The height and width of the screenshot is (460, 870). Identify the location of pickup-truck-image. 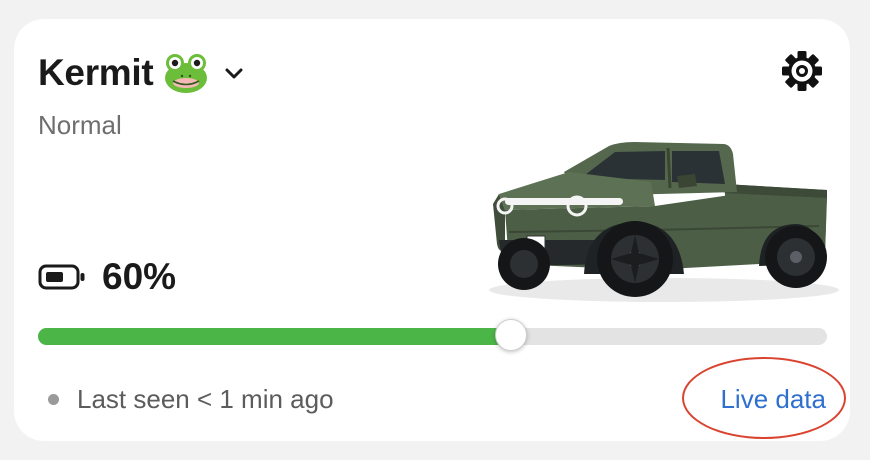
(664, 222).